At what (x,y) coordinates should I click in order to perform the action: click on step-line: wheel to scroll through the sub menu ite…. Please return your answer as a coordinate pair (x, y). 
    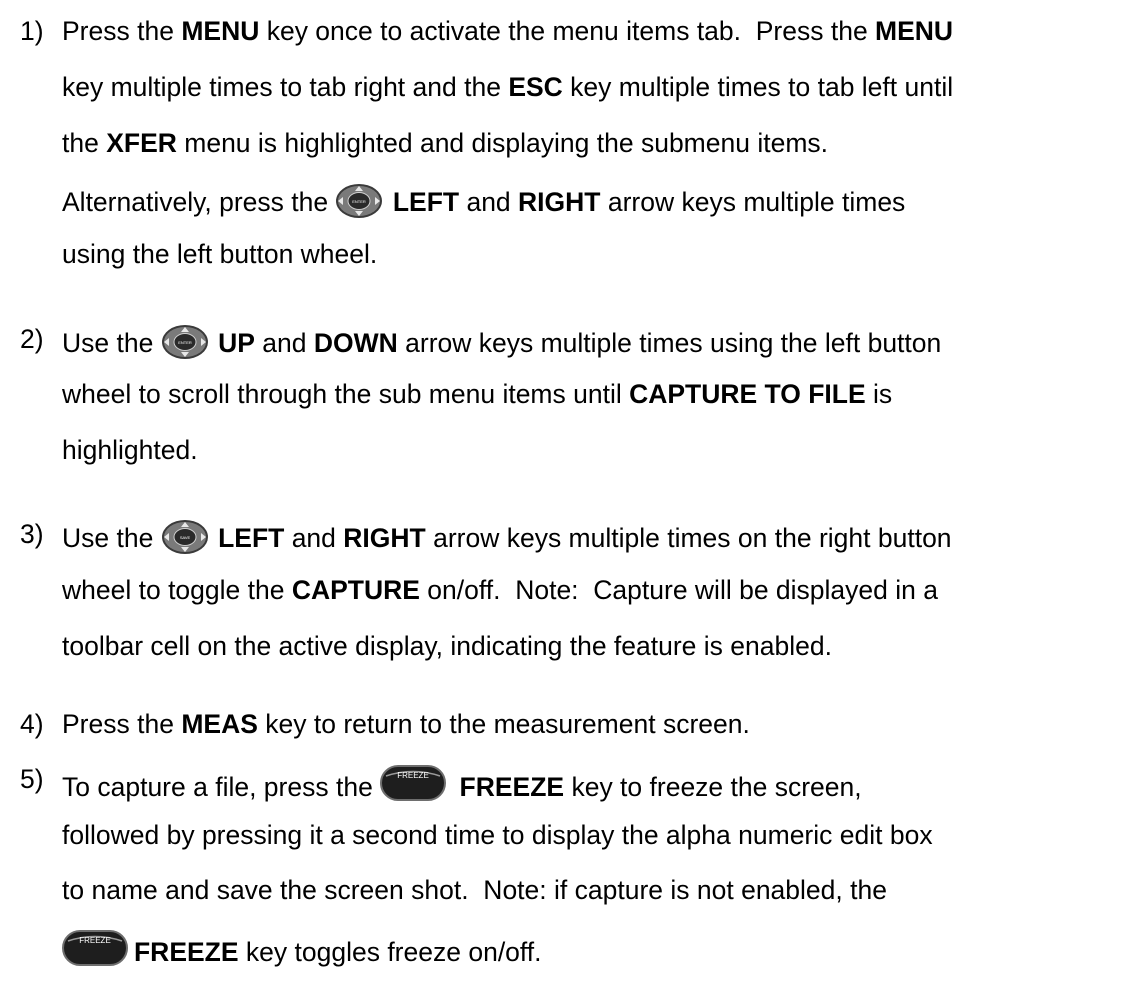
    Looking at the image, I should click on (477, 394).